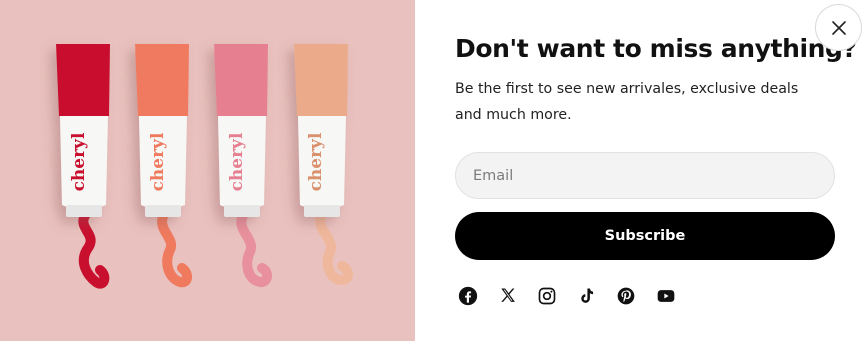 Image resolution: width=867 pixels, height=341 pixels. I want to click on popup-title: Don't want to miss anything?, so click(656, 48).